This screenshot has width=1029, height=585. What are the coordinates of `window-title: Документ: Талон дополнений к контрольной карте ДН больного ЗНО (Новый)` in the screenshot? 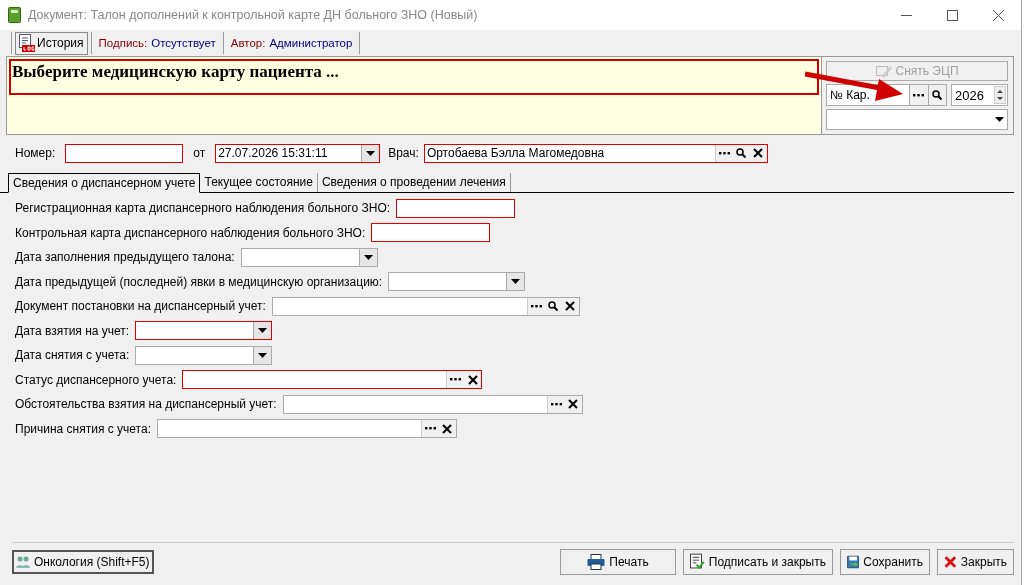 It's located at (253, 15).